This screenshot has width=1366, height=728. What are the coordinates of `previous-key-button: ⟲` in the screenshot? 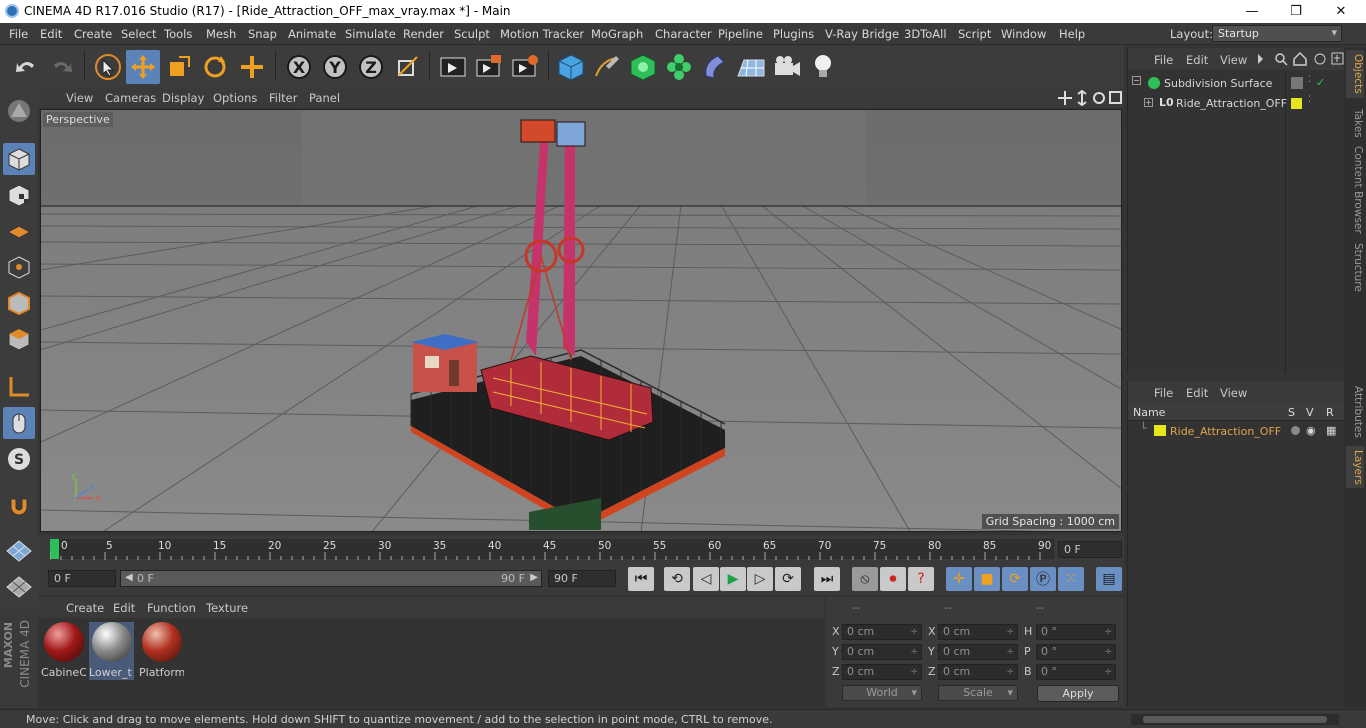 It's located at (677, 579).